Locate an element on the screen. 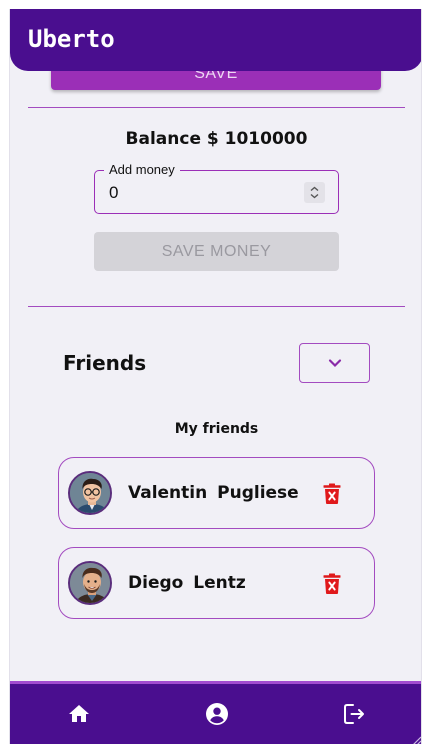 The image size is (427, 753). friend-card: Diego Lentz is located at coordinates (216, 583).